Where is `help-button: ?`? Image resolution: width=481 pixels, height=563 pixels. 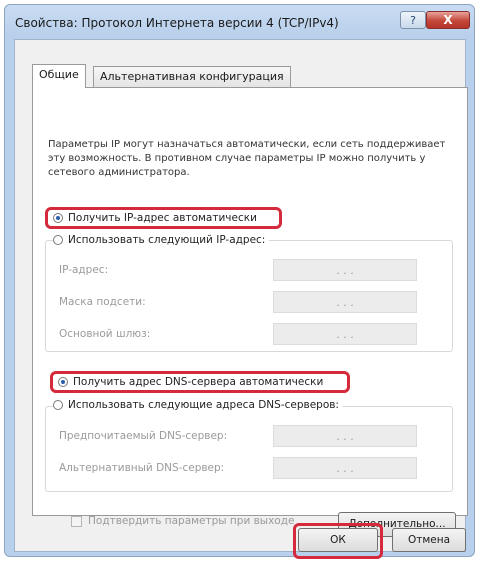 help-button: ? is located at coordinates (413, 20).